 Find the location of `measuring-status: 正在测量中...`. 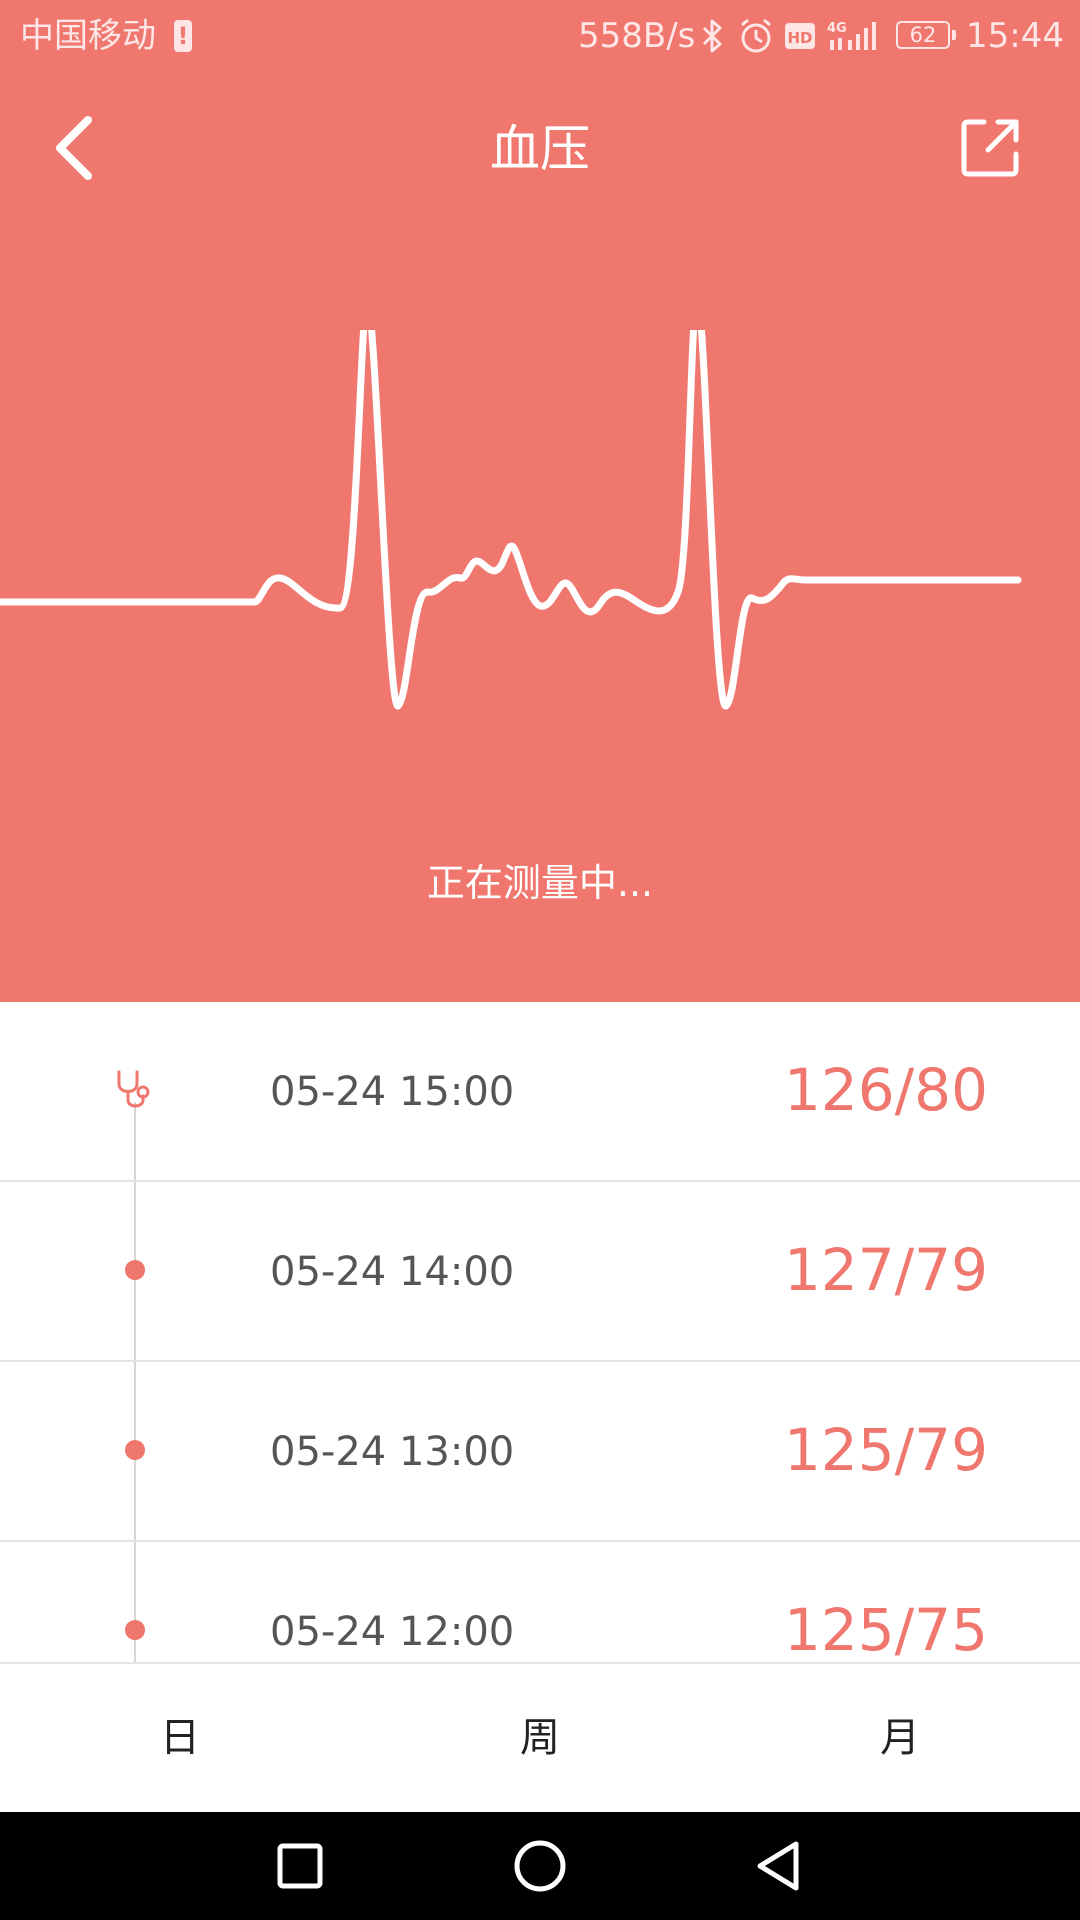

measuring-status: 正在测量中... is located at coordinates (540, 883).